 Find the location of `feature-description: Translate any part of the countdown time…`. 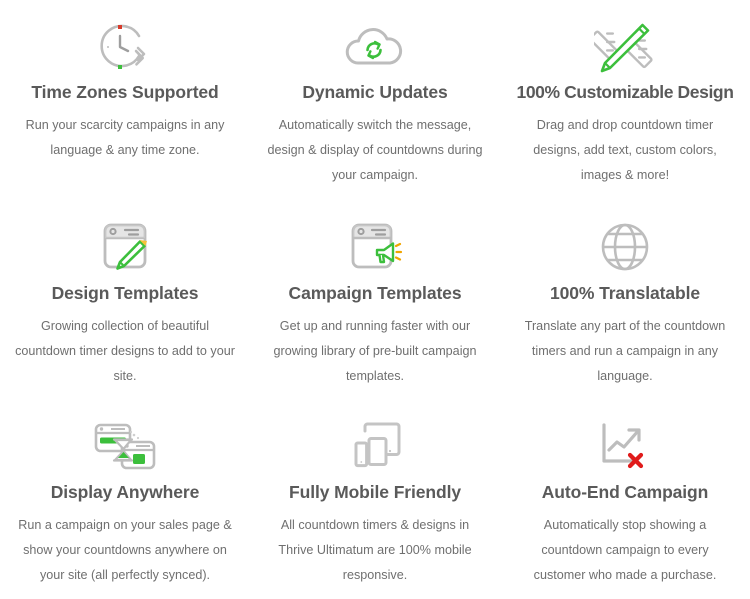

feature-description: Translate any part of the countdown time… is located at coordinates (625, 351).